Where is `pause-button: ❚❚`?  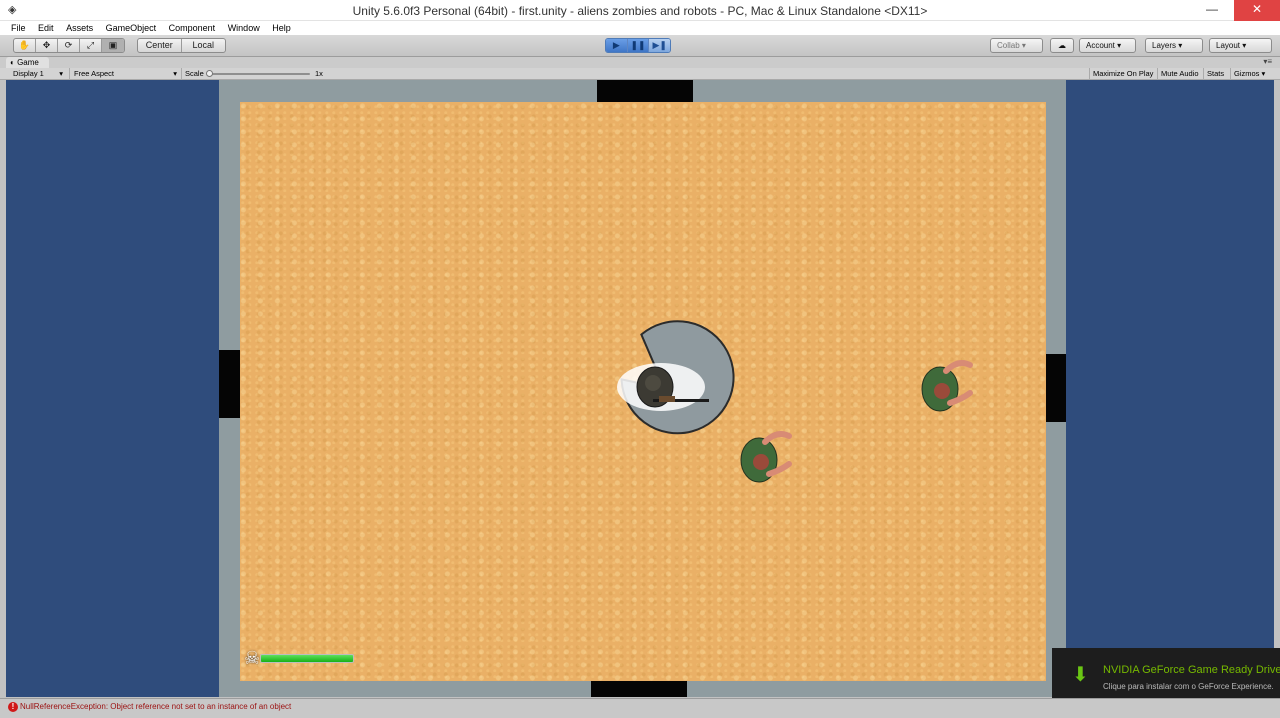
pause-button: ❚❚ is located at coordinates (638, 45).